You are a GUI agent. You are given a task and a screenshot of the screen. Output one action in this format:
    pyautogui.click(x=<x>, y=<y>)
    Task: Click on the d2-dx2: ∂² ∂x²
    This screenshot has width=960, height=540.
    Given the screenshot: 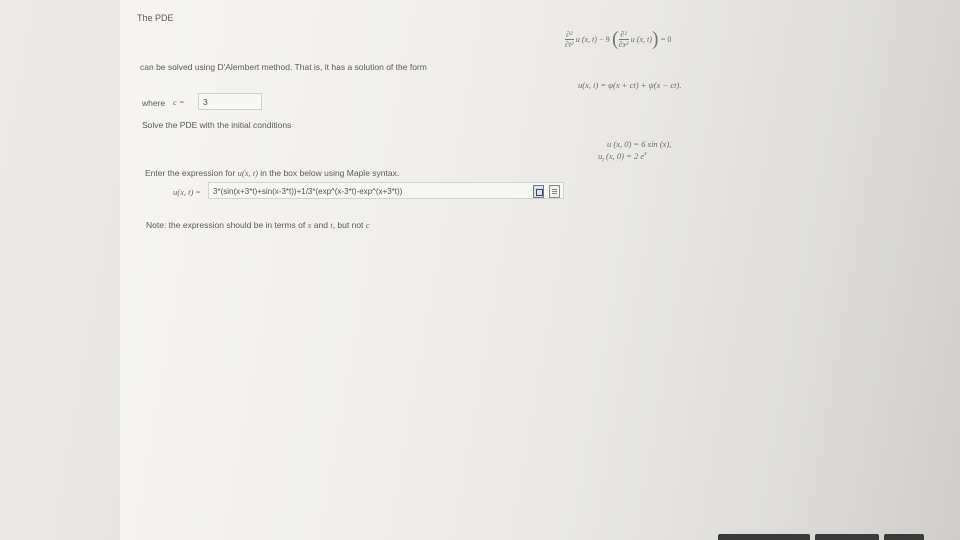 What is the action you would take?
    pyautogui.click(x=623, y=39)
    